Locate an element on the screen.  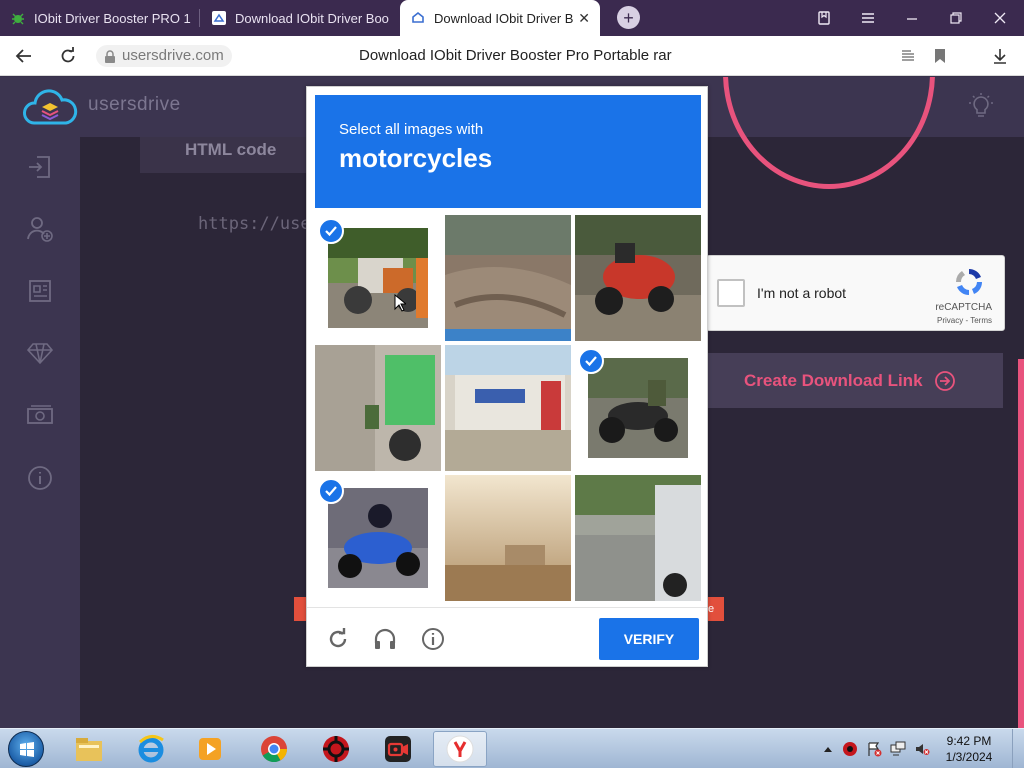
new-tab-button: + is located at coordinates (628, 17).